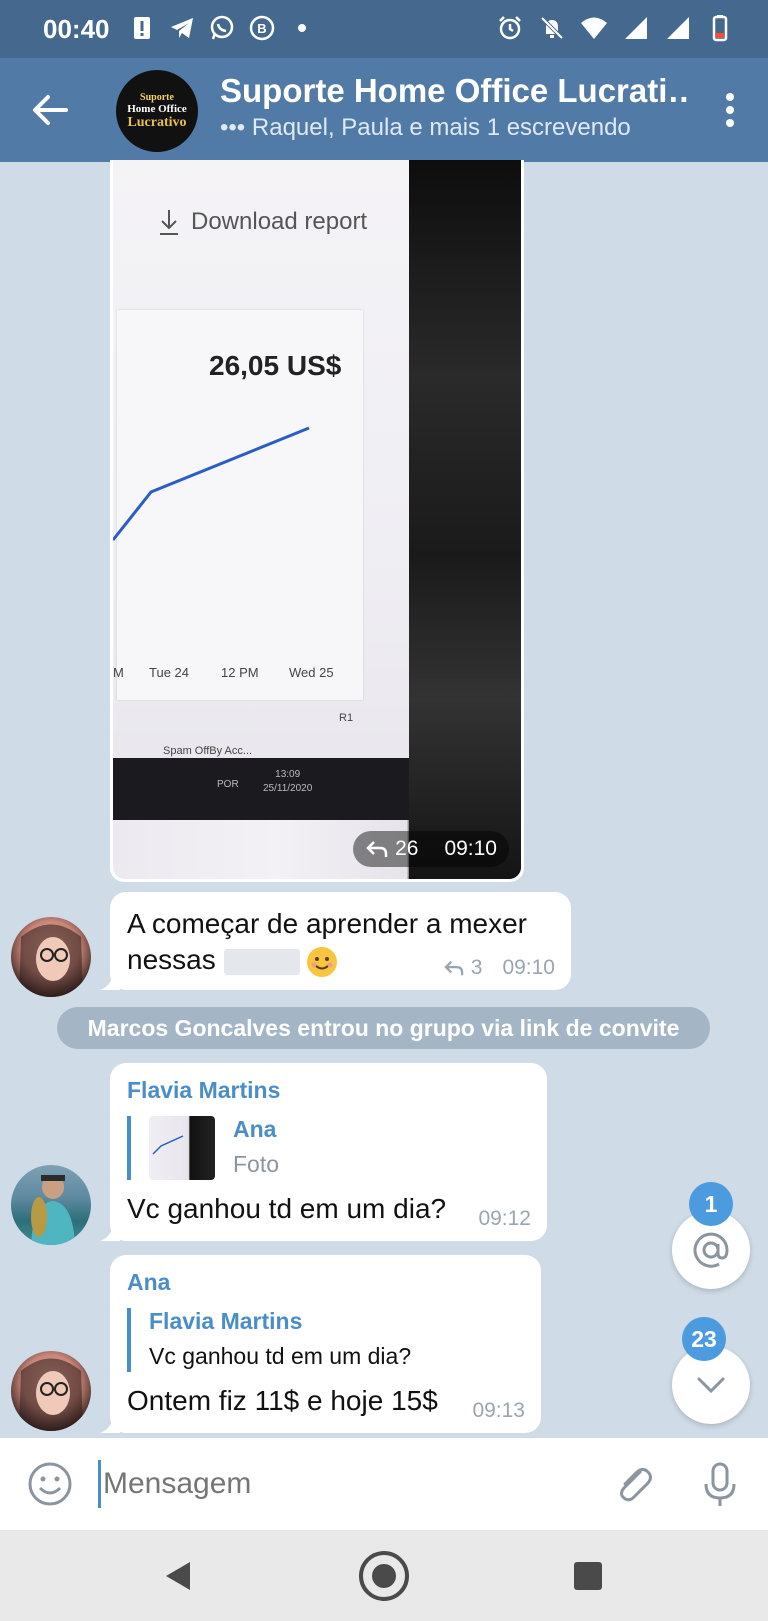  What do you see at coordinates (157, 122) in the screenshot?
I see `avatar-line: Lucrativo` at bounding box center [157, 122].